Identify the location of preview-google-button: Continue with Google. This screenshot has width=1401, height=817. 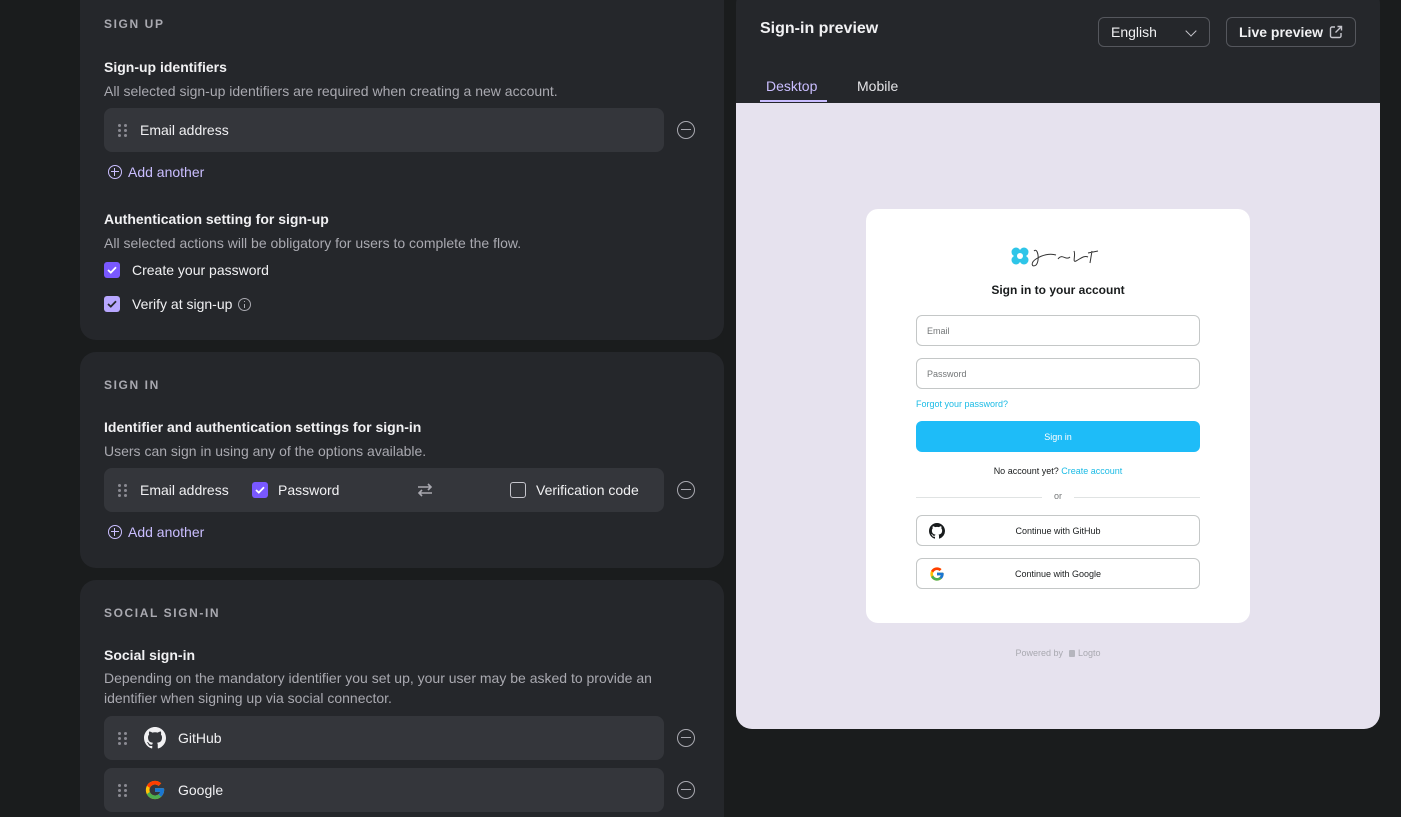
(1058, 573).